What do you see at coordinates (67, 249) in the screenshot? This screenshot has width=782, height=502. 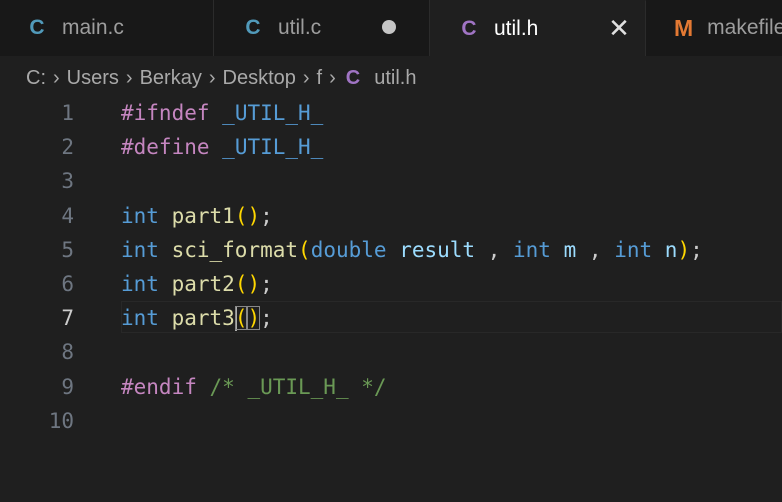 I see `line-number: 5` at bounding box center [67, 249].